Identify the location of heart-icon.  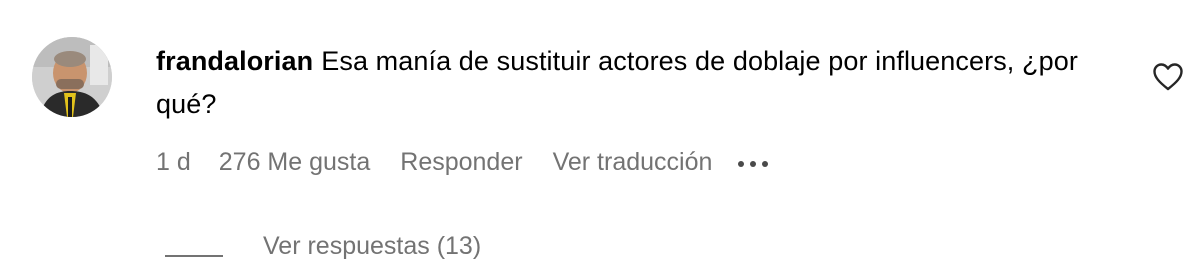
(1168, 77).